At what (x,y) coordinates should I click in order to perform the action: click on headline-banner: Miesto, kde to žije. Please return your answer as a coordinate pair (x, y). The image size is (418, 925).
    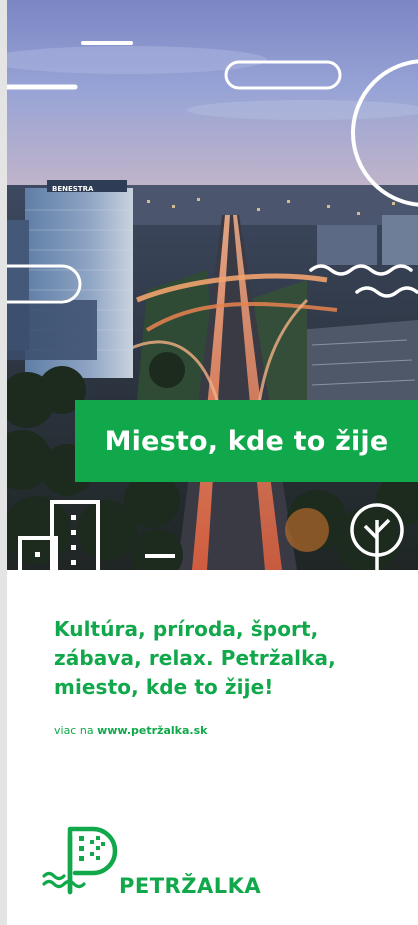
    Looking at the image, I should click on (246, 441).